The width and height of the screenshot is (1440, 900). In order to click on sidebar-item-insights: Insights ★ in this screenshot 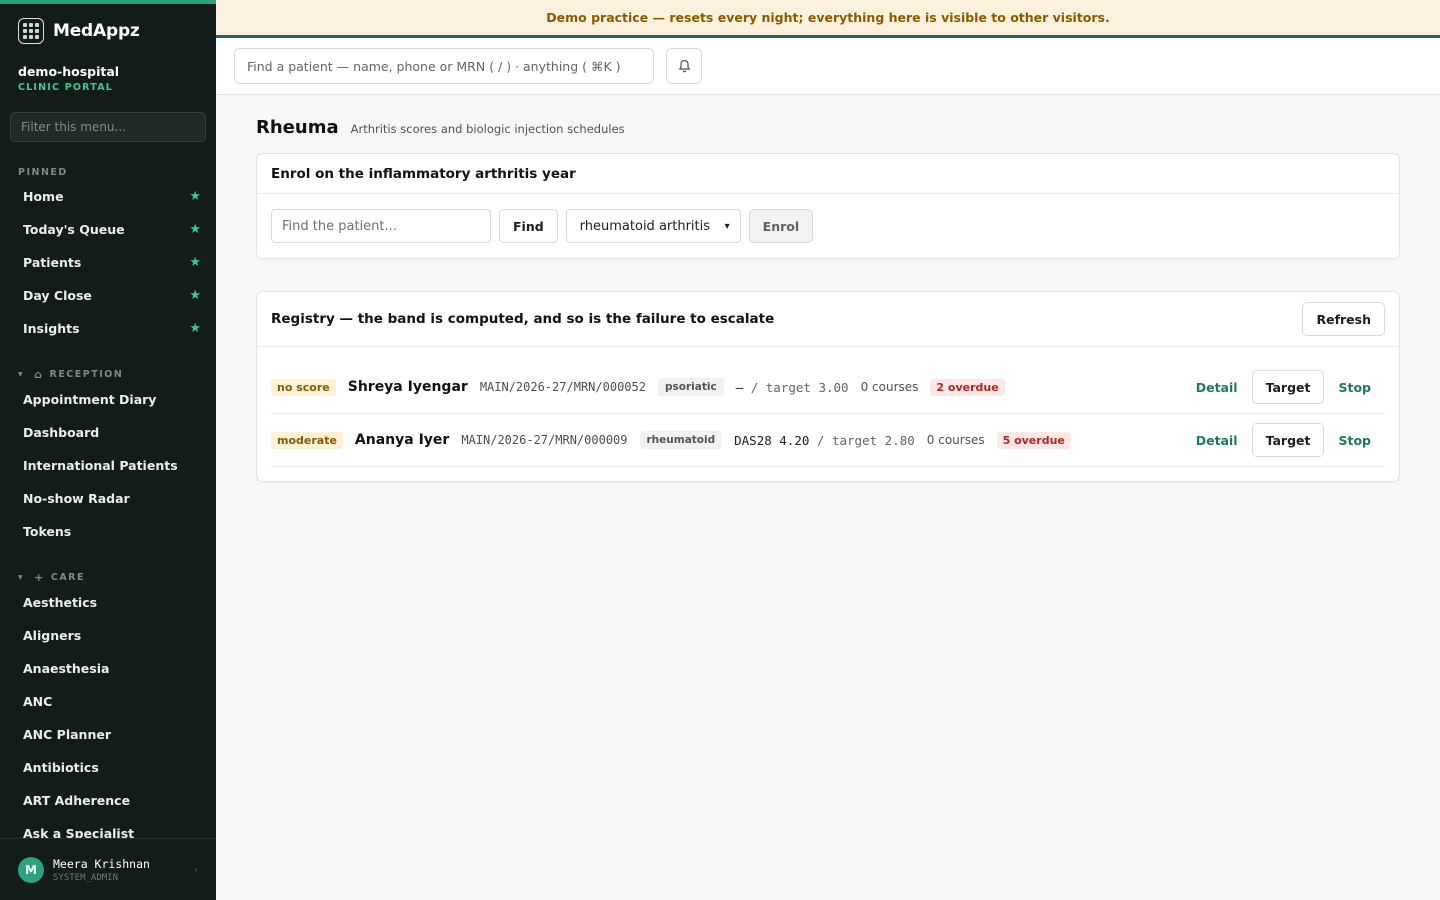, I will do `click(108, 328)`.